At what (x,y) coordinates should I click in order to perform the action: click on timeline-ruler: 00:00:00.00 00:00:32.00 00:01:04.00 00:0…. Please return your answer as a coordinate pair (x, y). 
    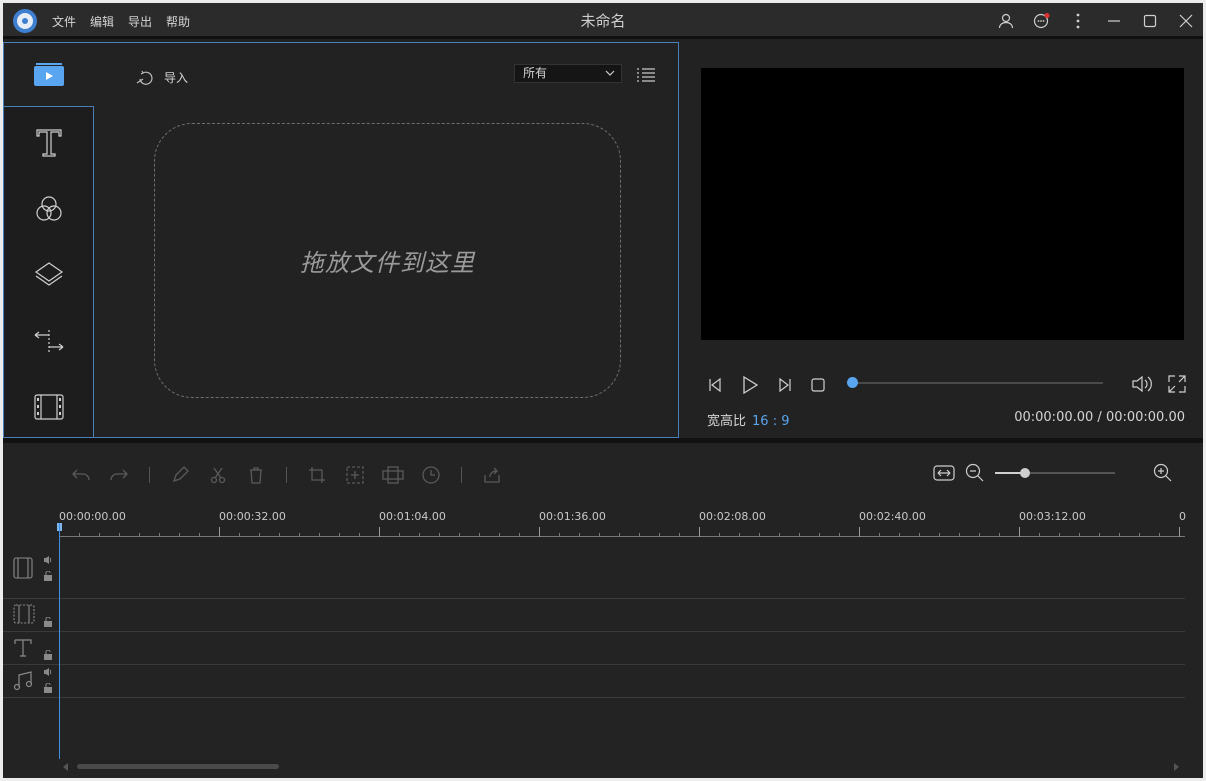
    Looking at the image, I should click on (622, 522).